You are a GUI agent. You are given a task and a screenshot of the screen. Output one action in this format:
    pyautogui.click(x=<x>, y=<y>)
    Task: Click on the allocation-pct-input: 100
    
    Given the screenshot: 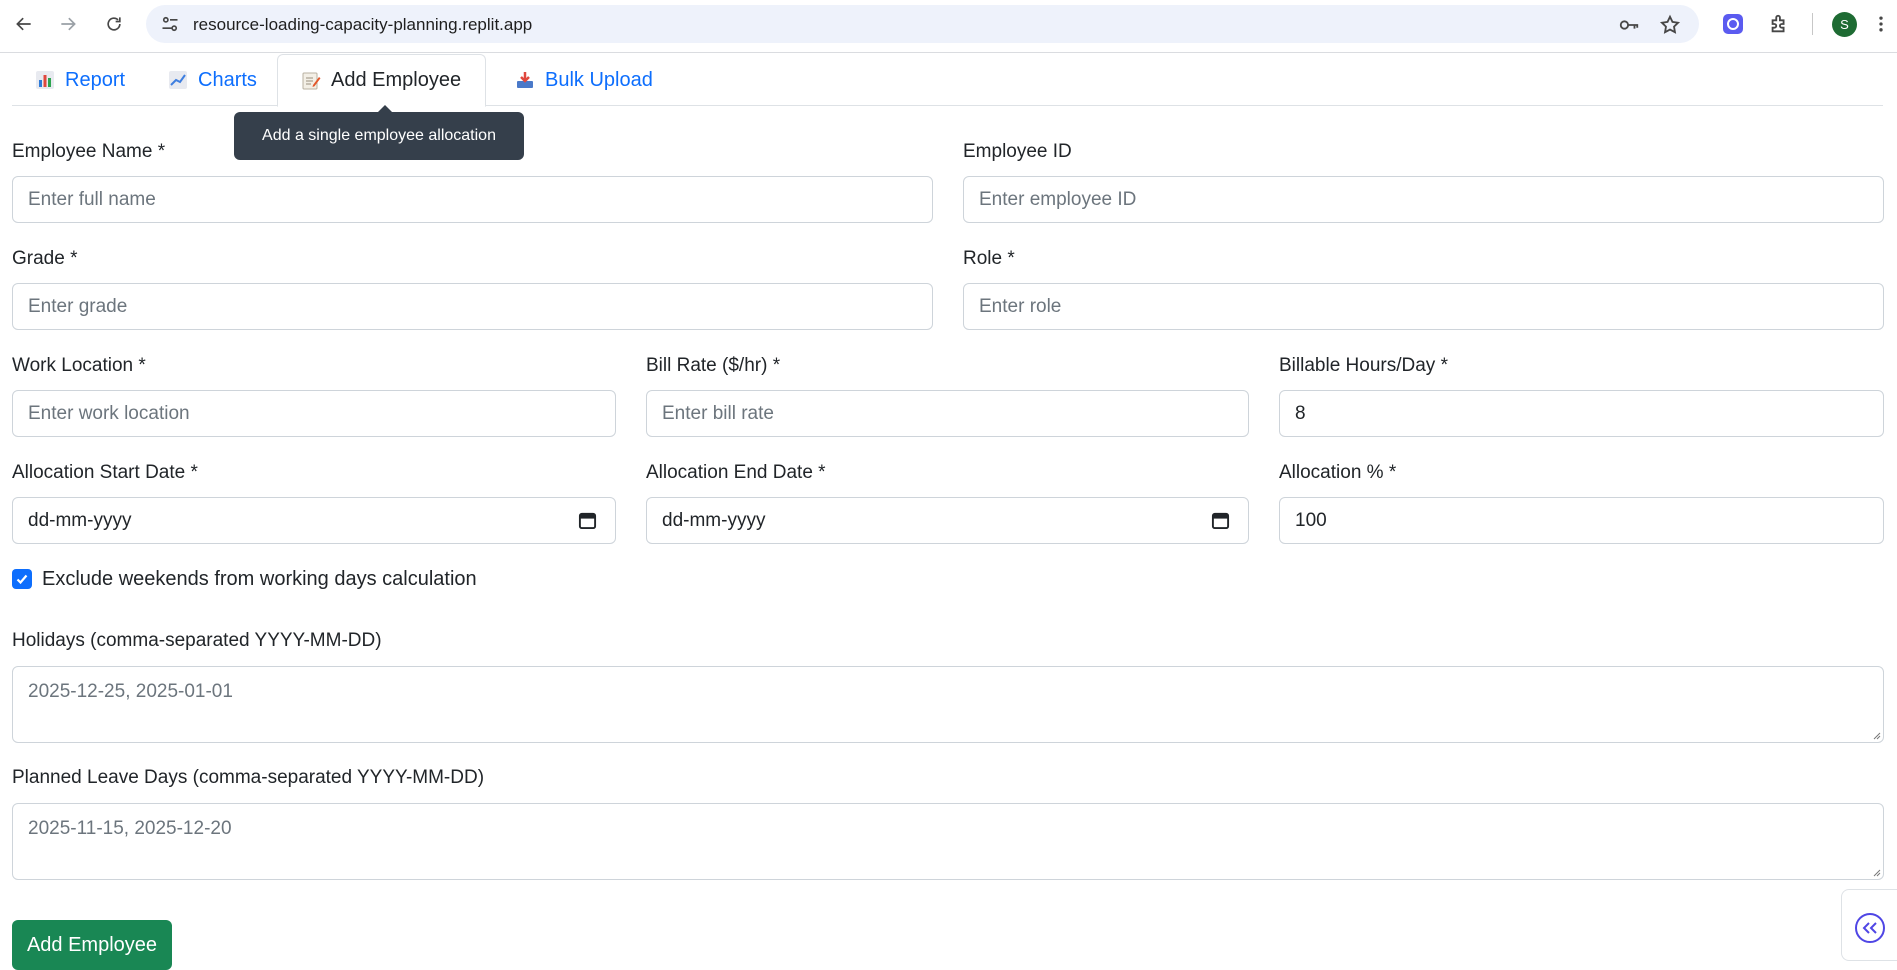 What is the action you would take?
    pyautogui.click(x=1581, y=520)
    